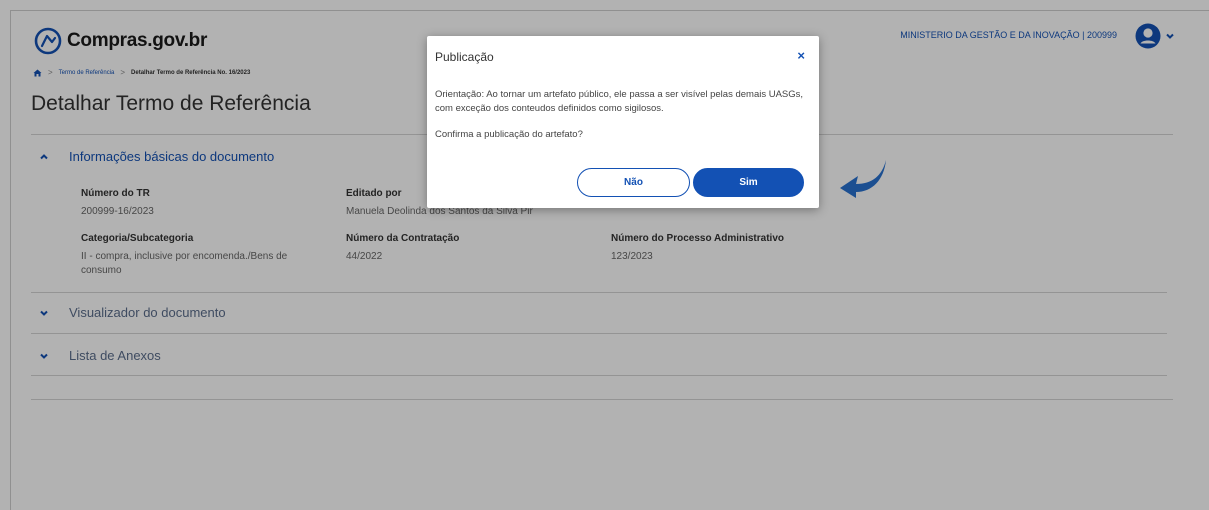 The width and height of the screenshot is (1209, 510). I want to click on no-button: Não, so click(633, 182).